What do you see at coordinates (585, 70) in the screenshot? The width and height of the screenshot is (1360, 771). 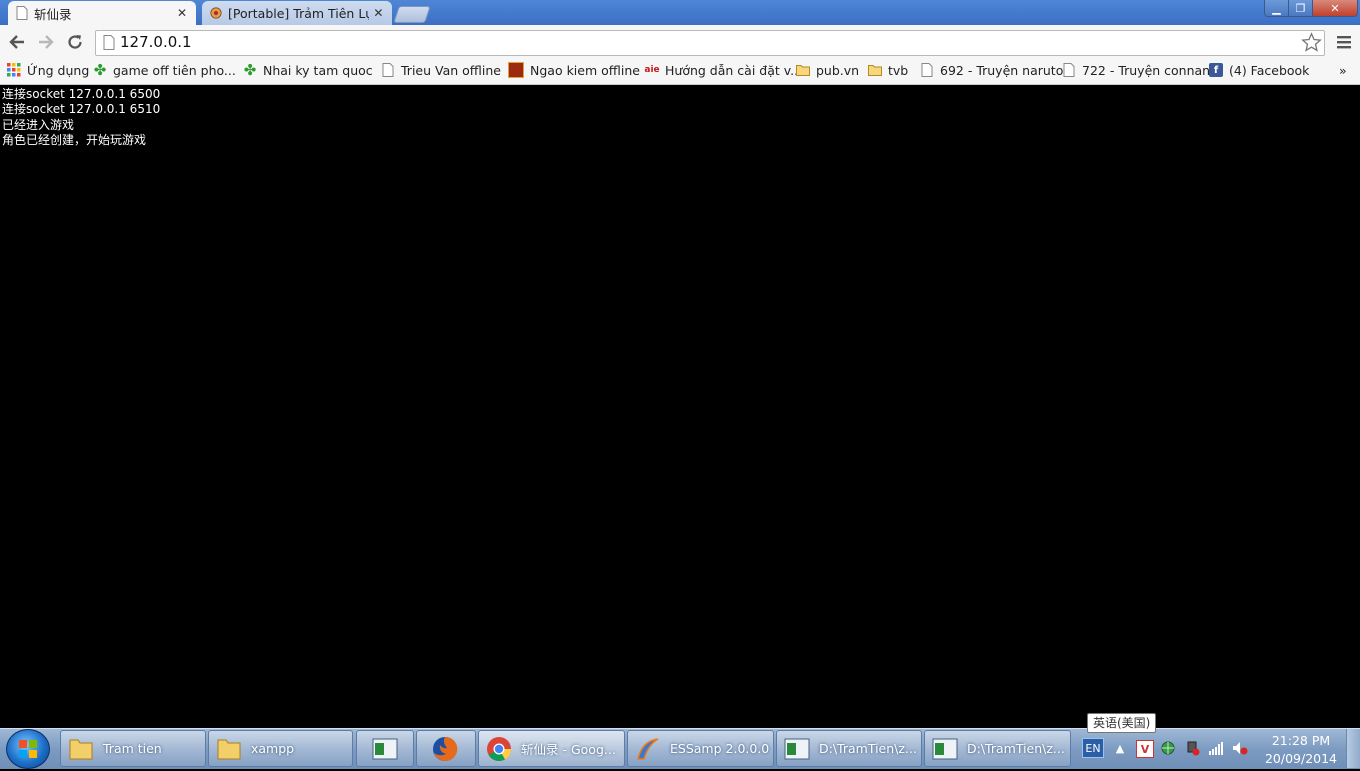 I see `bookmark-label: Ngao kiem offline` at bounding box center [585, 70].